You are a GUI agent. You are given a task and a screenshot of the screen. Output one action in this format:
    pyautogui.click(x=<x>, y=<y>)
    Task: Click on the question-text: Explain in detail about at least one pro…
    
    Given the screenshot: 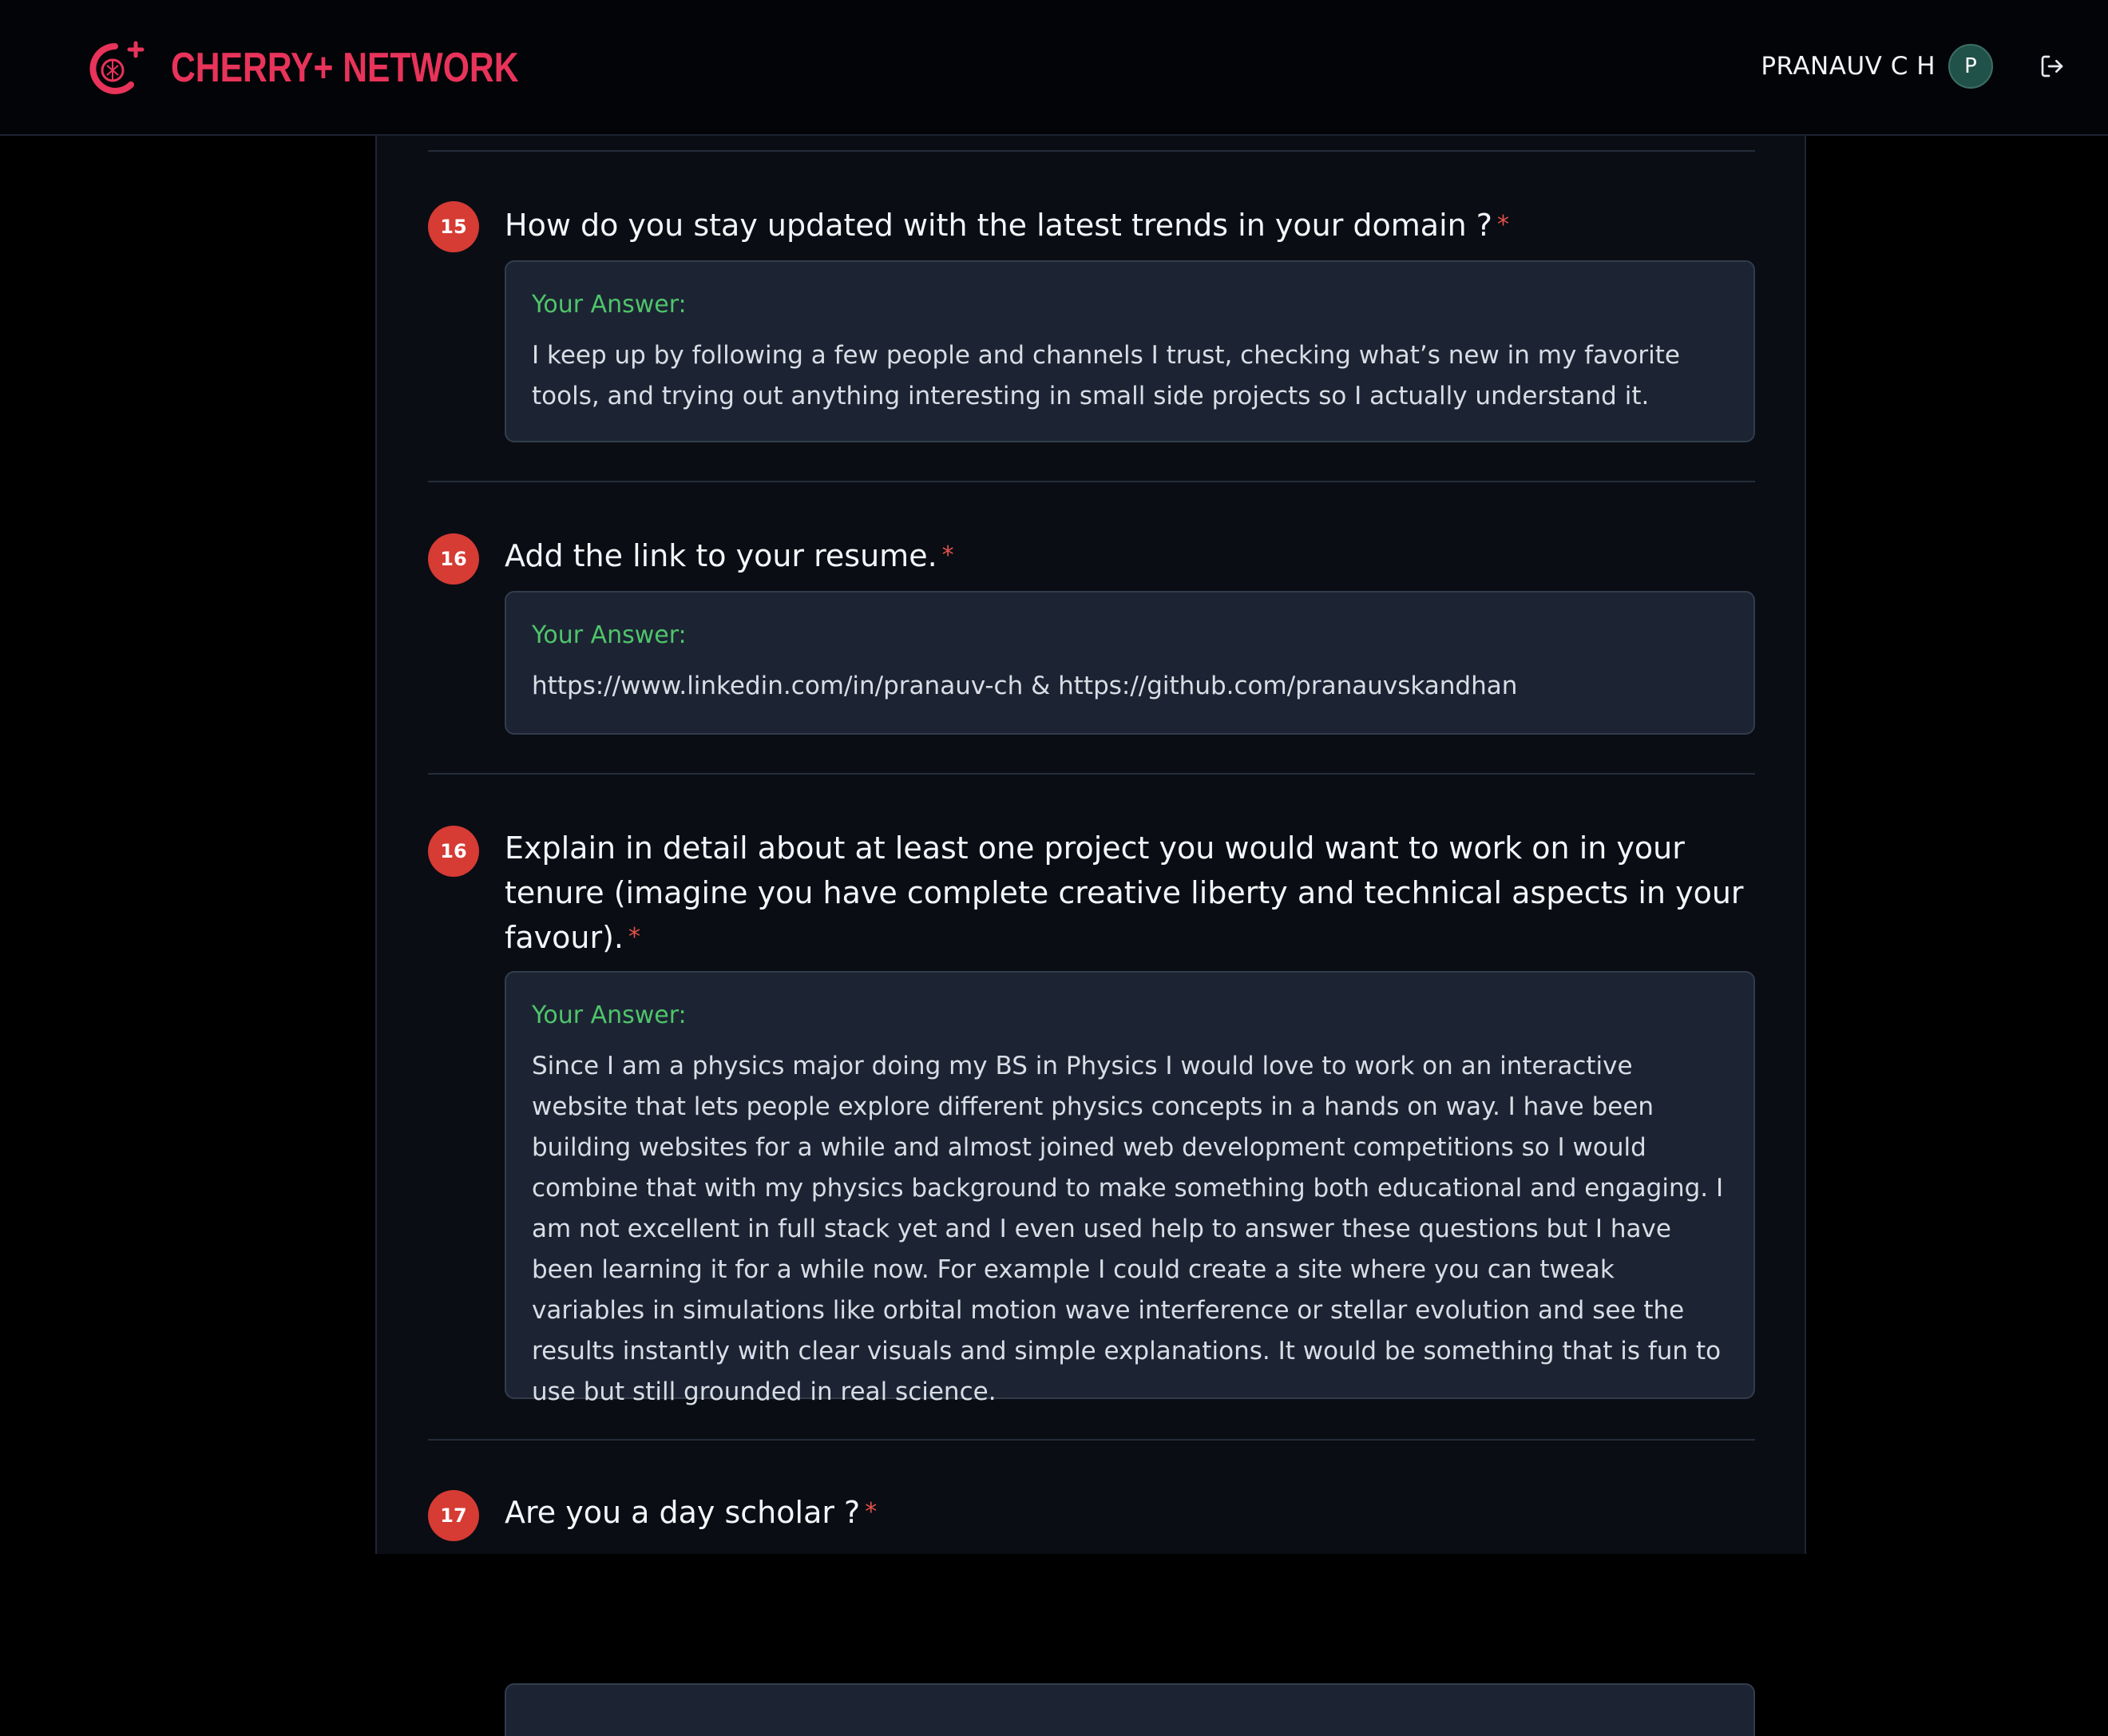 What is the action you would take?
    pyautogui.click(x=1124, y=892)
    